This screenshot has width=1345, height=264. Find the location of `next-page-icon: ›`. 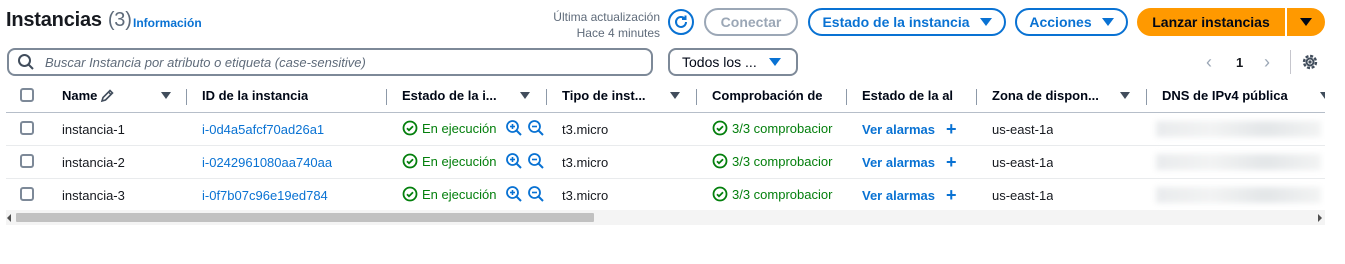

next-page-icon: › is located at coordinates (1267, 62).